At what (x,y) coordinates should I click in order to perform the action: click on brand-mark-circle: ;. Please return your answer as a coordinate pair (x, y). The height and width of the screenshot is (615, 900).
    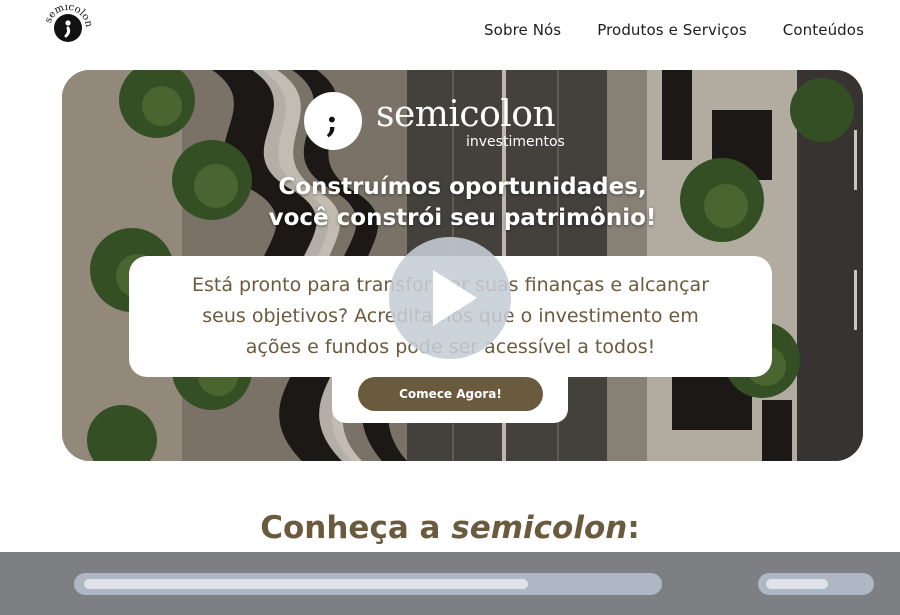
    Looking at the image, I should click on (333, 121).